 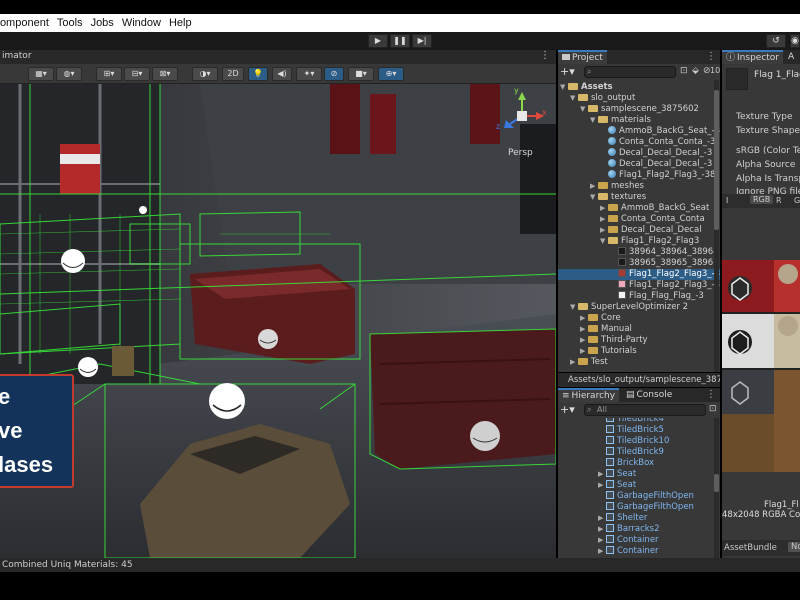 I want to click on menu-tools: Tools, so click(x=70, y=23).